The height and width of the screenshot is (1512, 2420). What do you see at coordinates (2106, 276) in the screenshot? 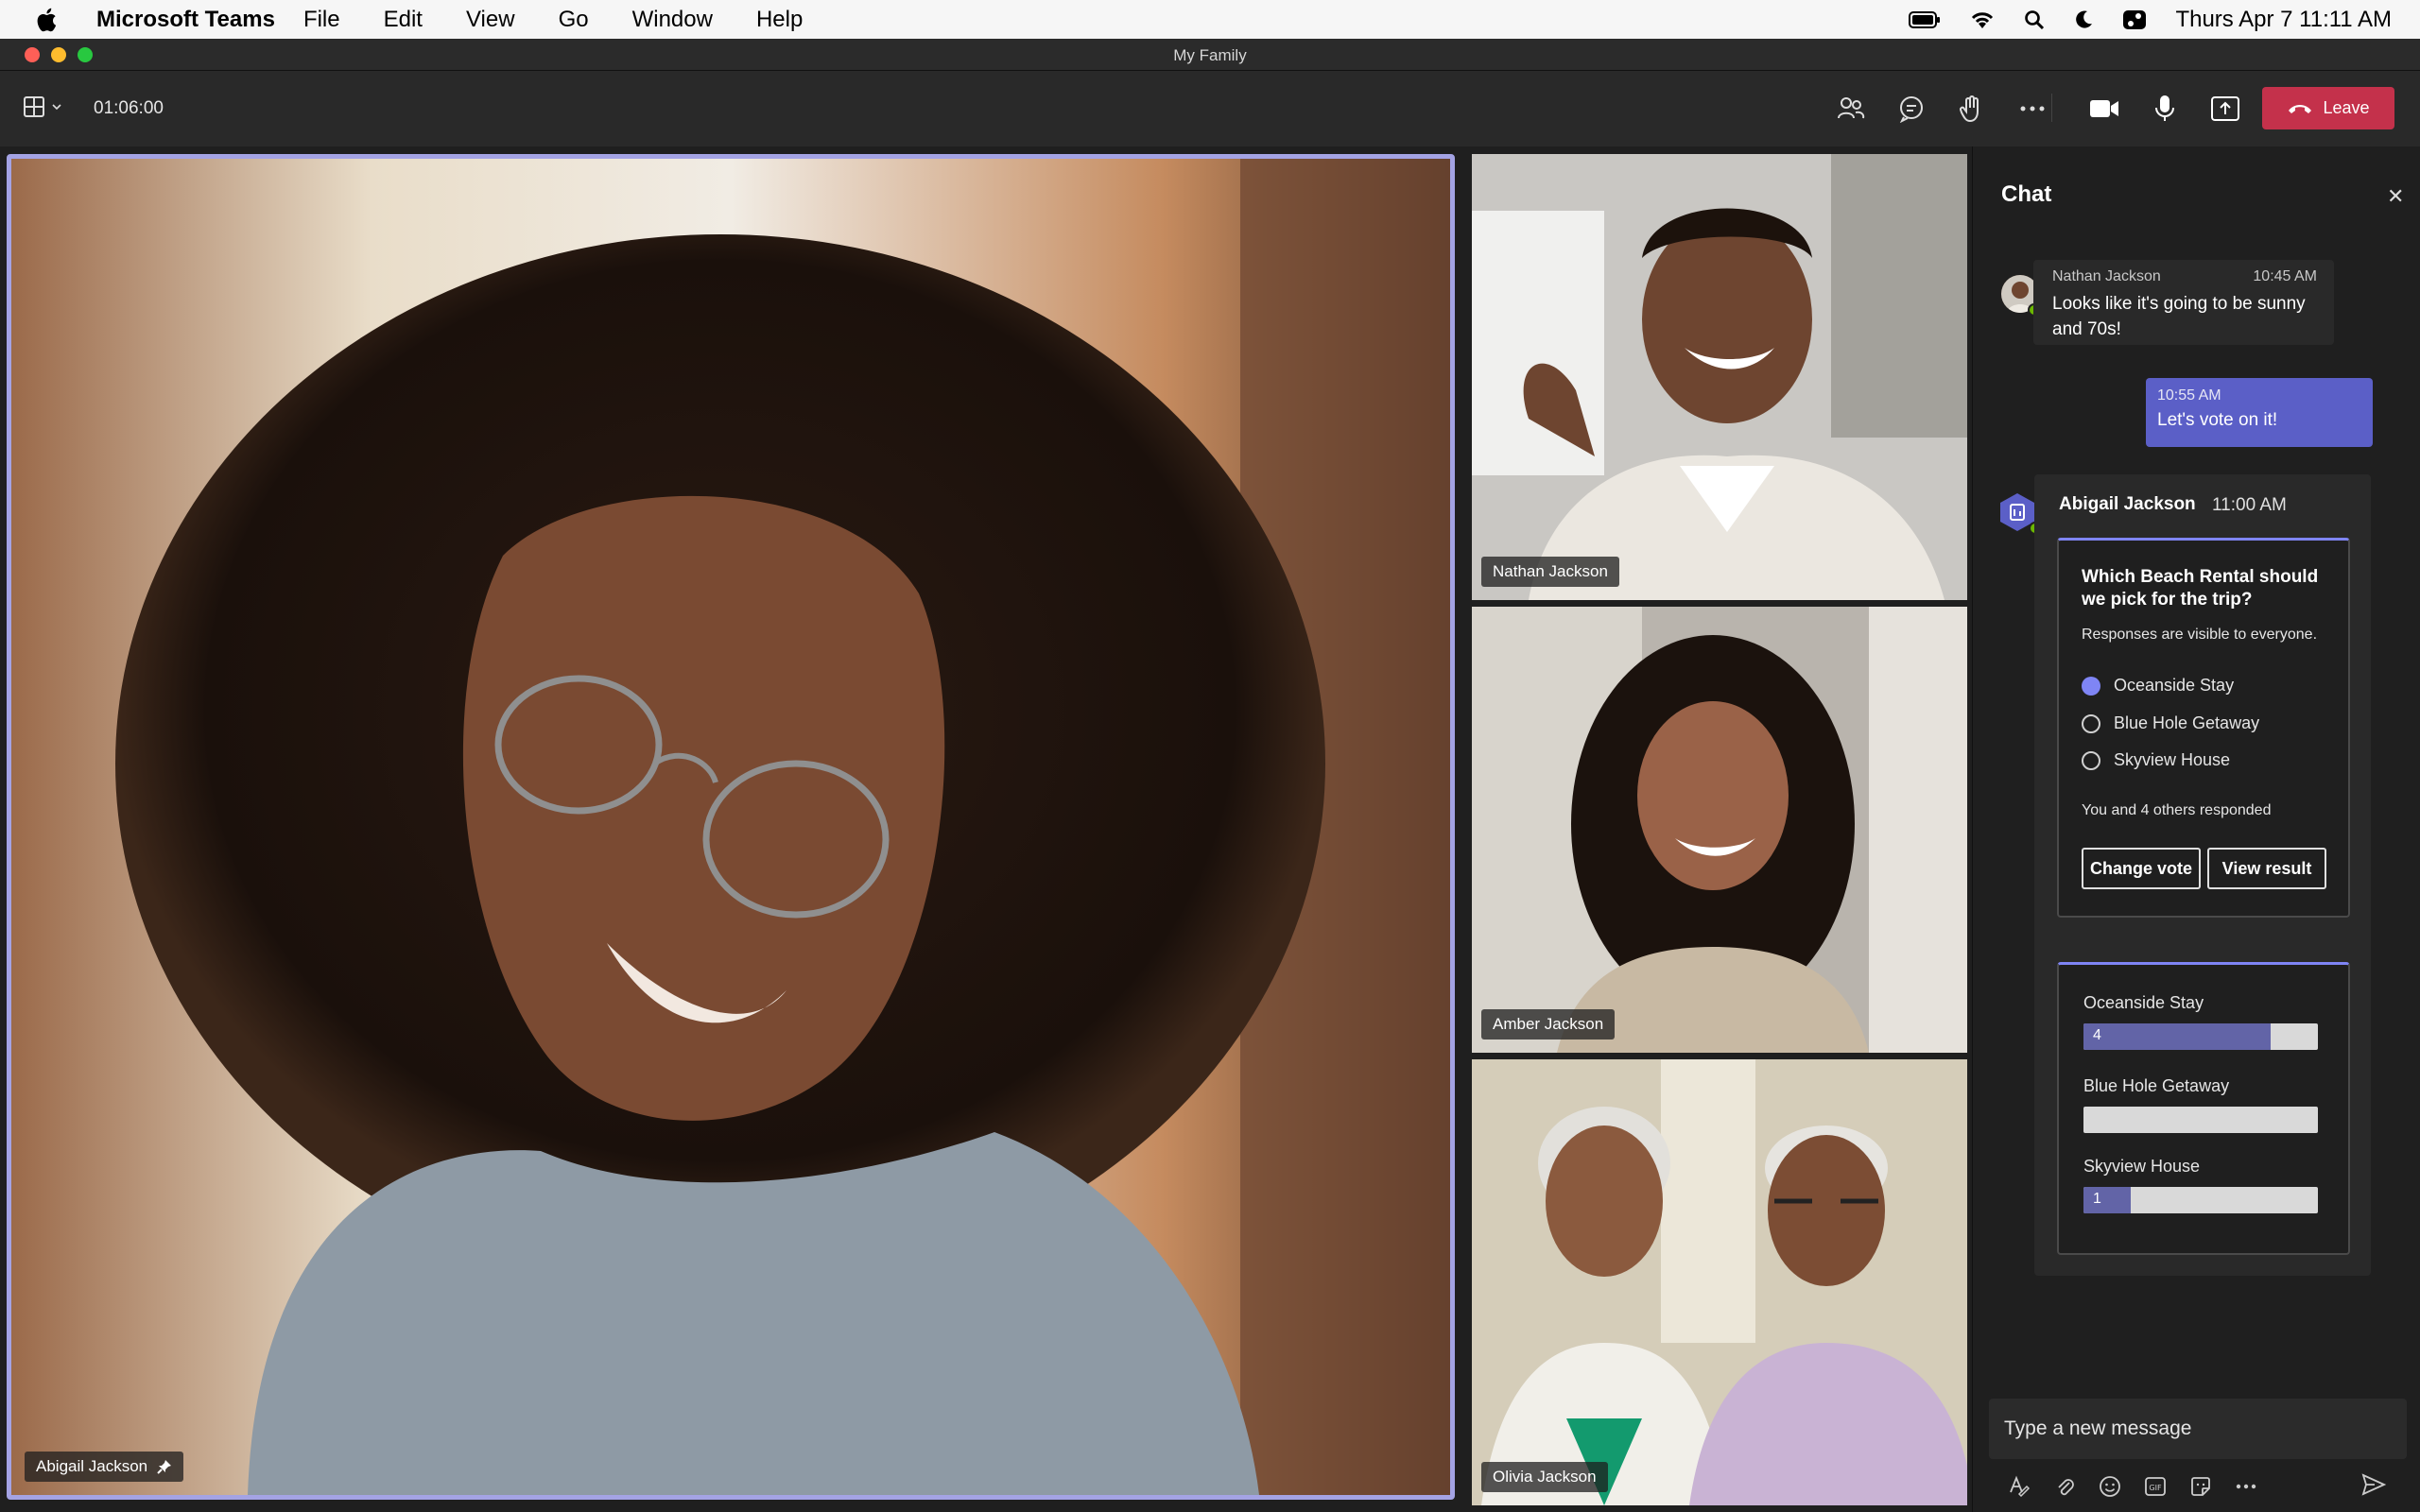
I see `message-sender: Nathan Jackson` at bounding box center [2106, 276].